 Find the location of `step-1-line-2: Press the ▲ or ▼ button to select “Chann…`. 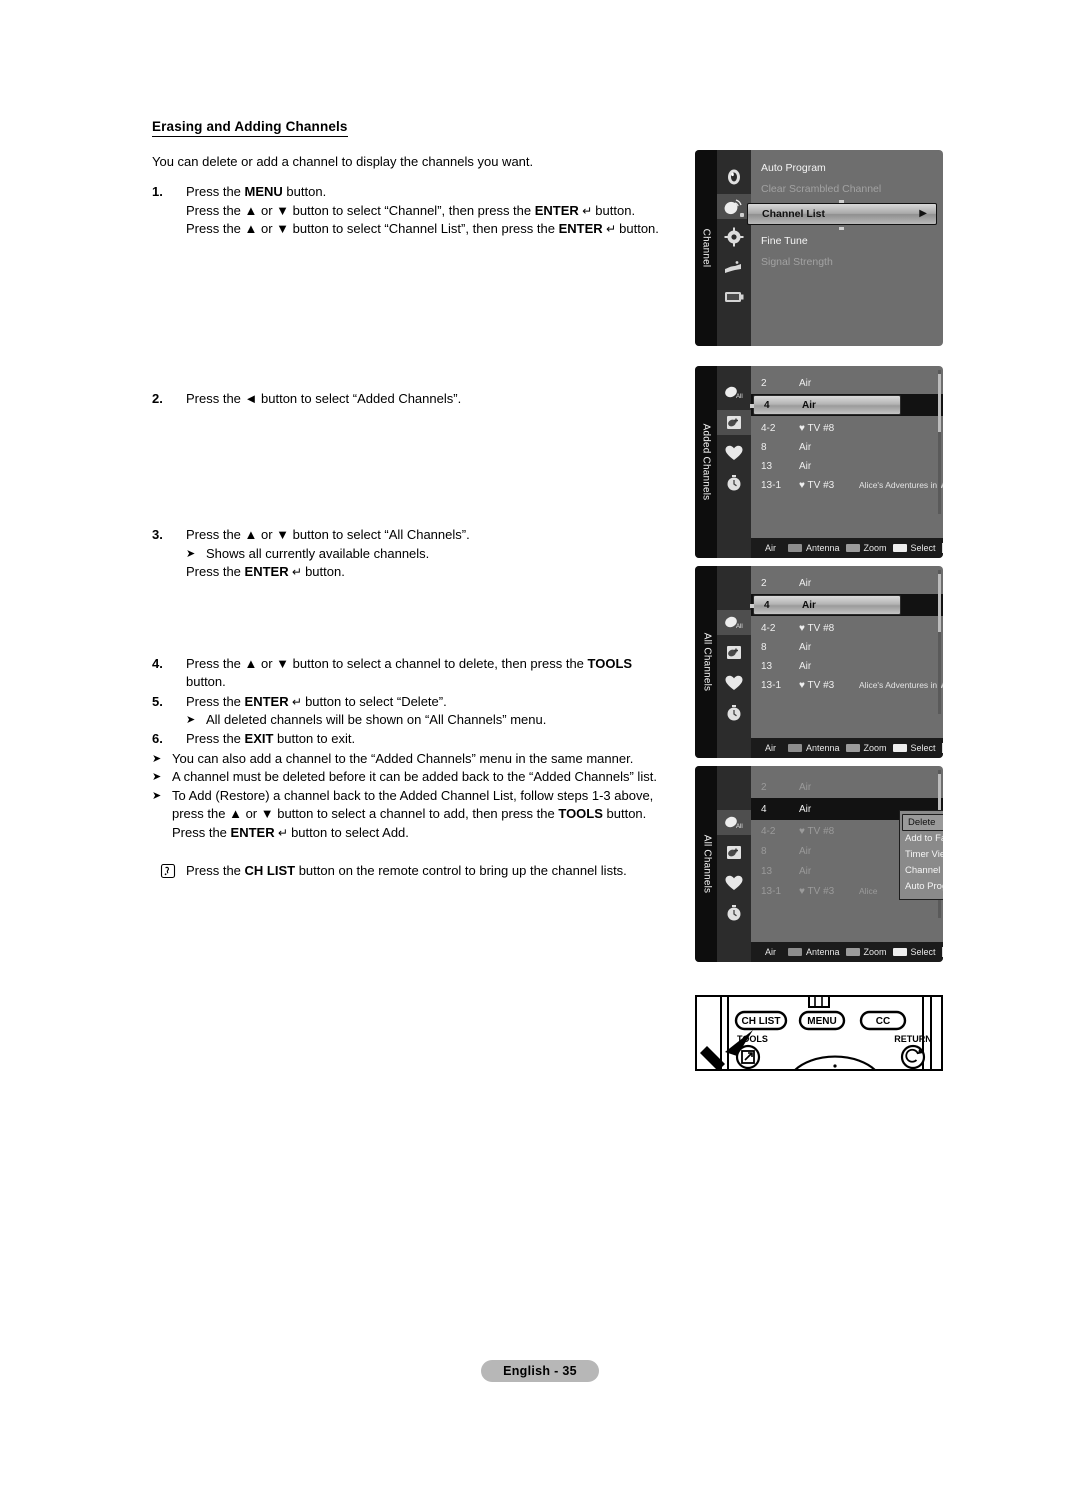

step-1-line-2: Press the ▲ or ▼ button to select “Chann… is located at coordinates (429, 211).